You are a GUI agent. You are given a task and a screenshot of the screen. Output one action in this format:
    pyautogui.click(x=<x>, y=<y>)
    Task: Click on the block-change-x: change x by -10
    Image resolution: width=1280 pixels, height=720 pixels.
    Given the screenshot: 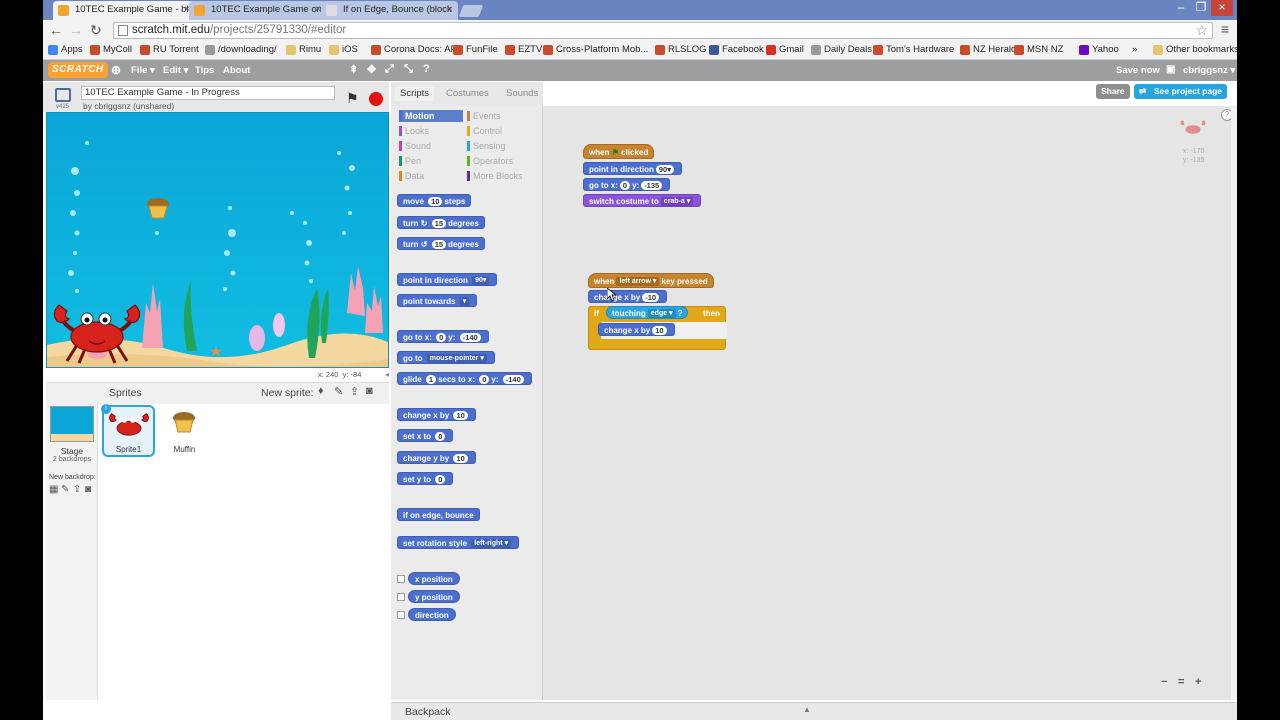 What is the action you would take?
    pyautogui.click(x=628, y=296)
    